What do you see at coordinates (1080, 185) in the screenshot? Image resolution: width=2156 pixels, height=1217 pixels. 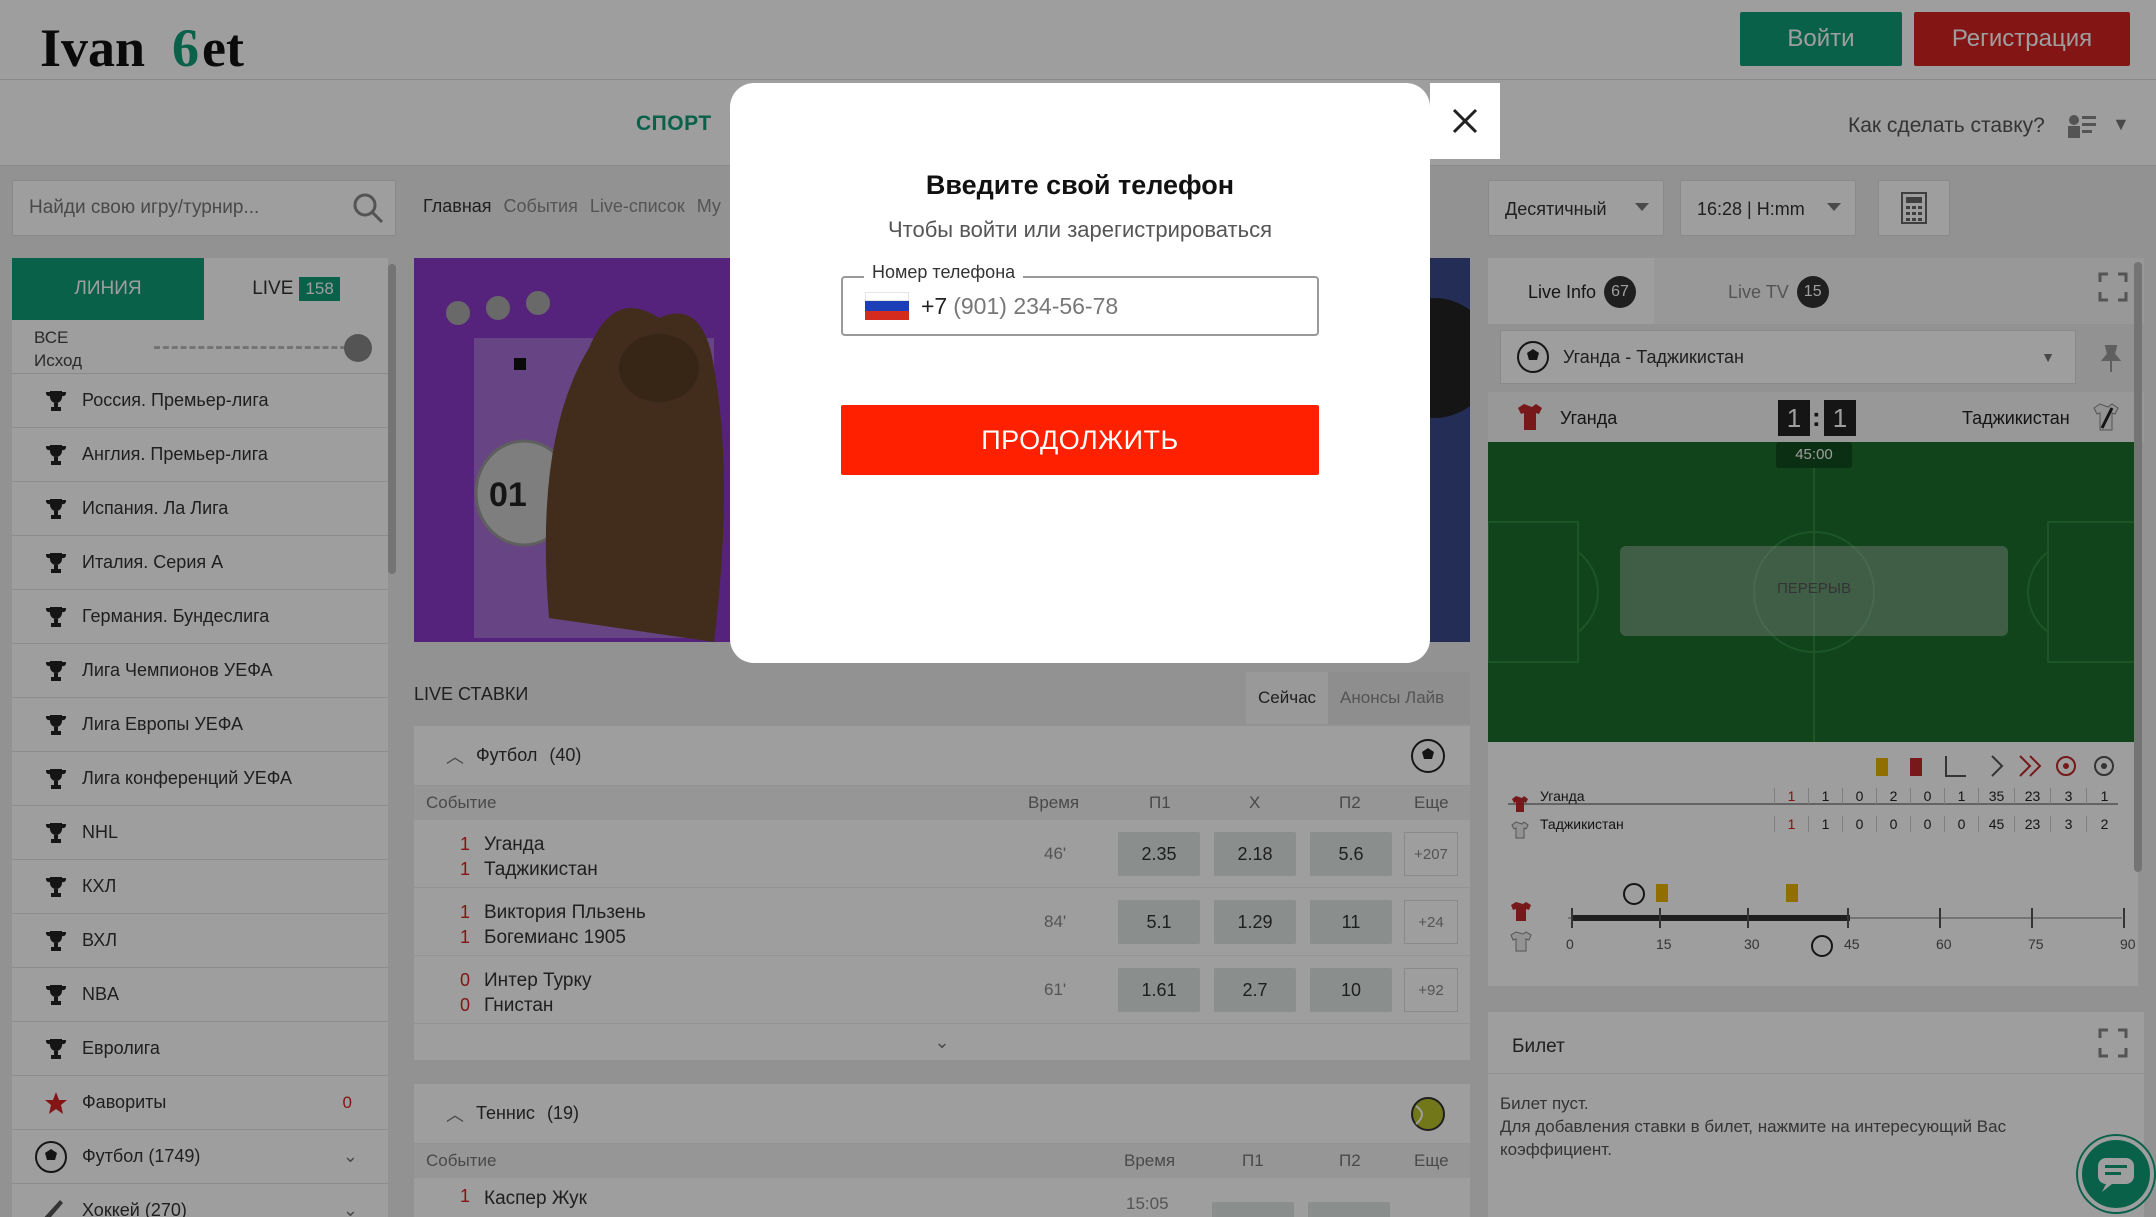 I see `modal-title: Введите свой телефон` at bounding box center [1080, 185].